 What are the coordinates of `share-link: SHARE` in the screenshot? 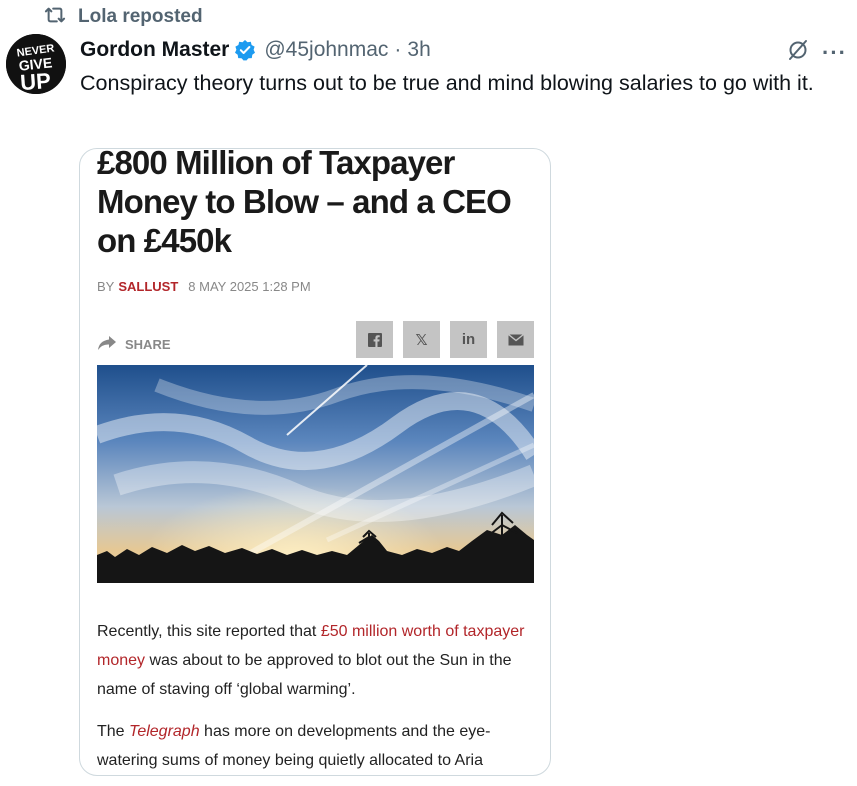 It's located at (134, 344).